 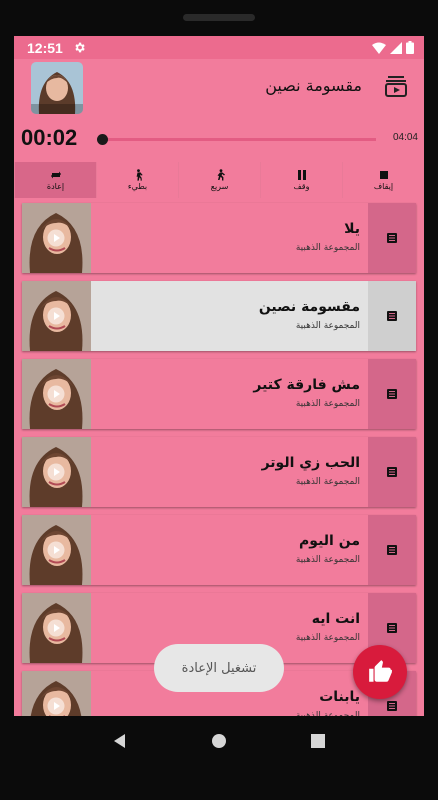 What do you see at coordinates (301, 186) in the screenshot?
I see `control-label: وقف` at bounding box center [301, 186].